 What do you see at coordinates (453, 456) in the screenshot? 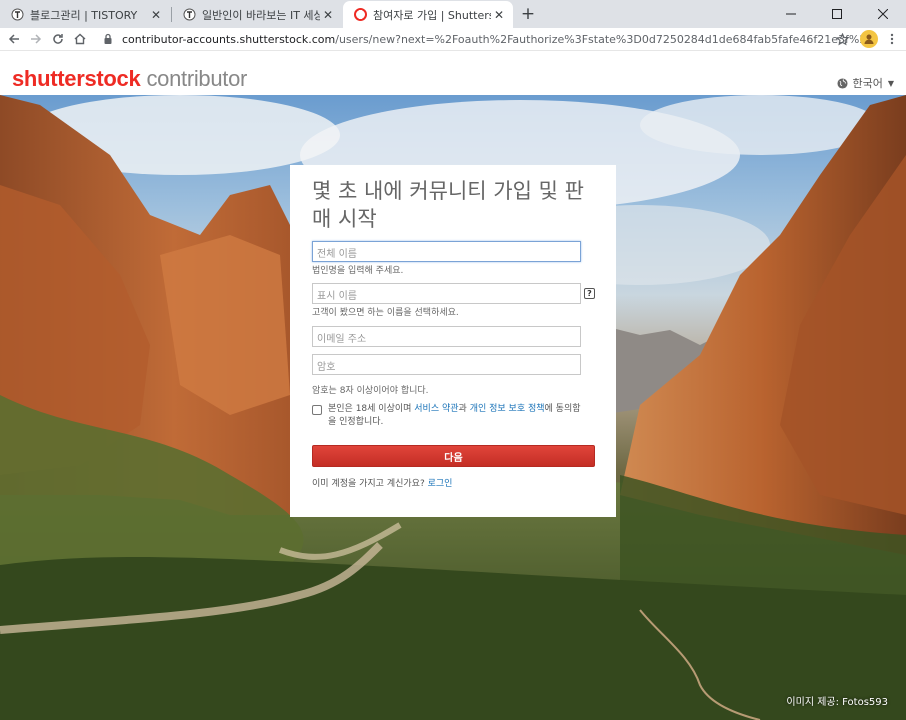
I see `next-button: 다음` at bounding box center [453, 456].